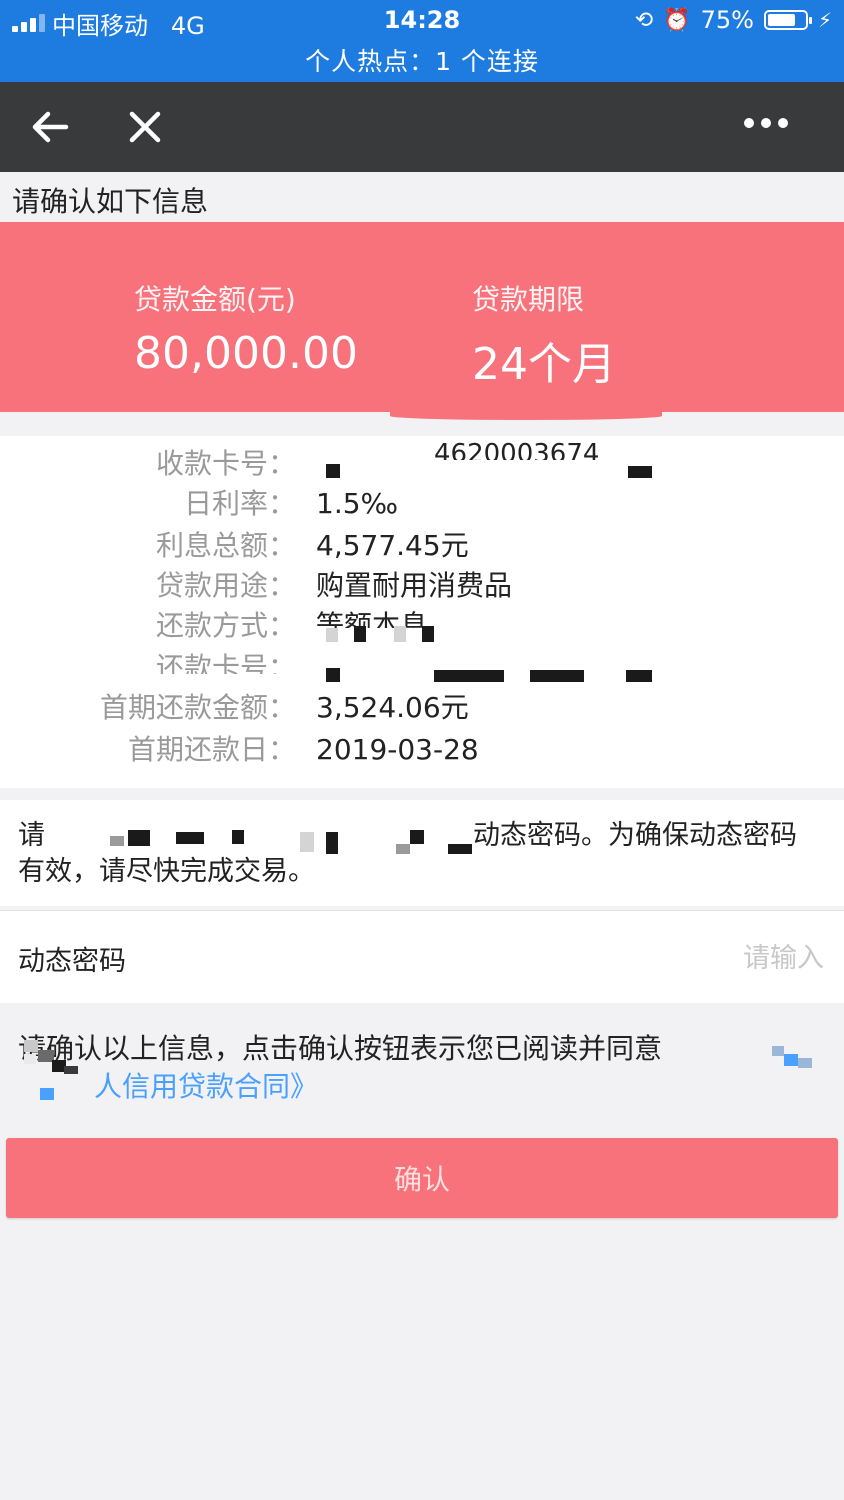 Image resolution: width=844 pixels, height=1500 pixels. What do you see at coordinates (357, 503) in the screenshot?
I see `daily-rate-value: 1.5‰` at bounding box center [357, 503].